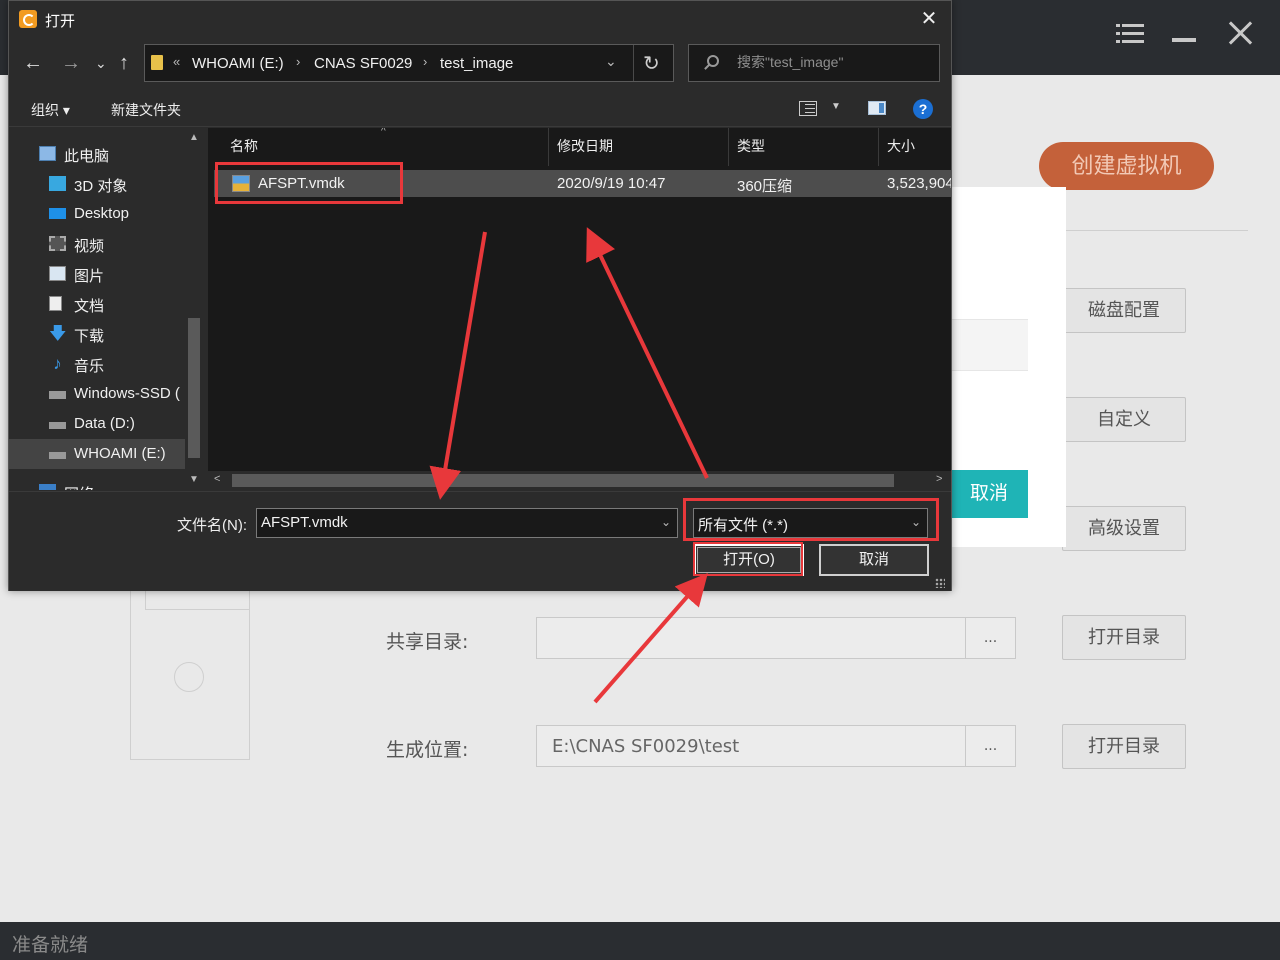  What do you see at coordinates (808, 108) in the screenshot?
I see `view-mode-icon` at bounding box center [808, 108].